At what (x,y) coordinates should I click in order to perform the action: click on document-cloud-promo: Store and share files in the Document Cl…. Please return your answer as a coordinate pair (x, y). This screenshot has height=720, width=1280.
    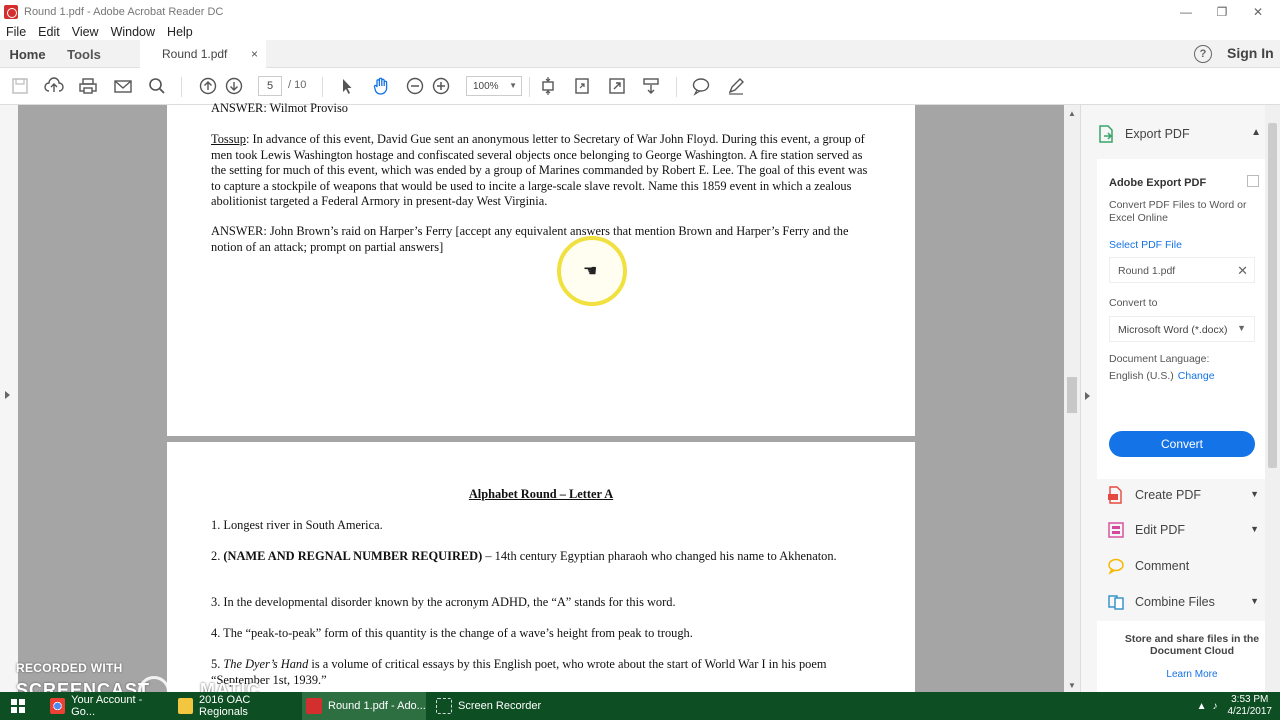
    Looking at the image, I should click on (1182, 656).